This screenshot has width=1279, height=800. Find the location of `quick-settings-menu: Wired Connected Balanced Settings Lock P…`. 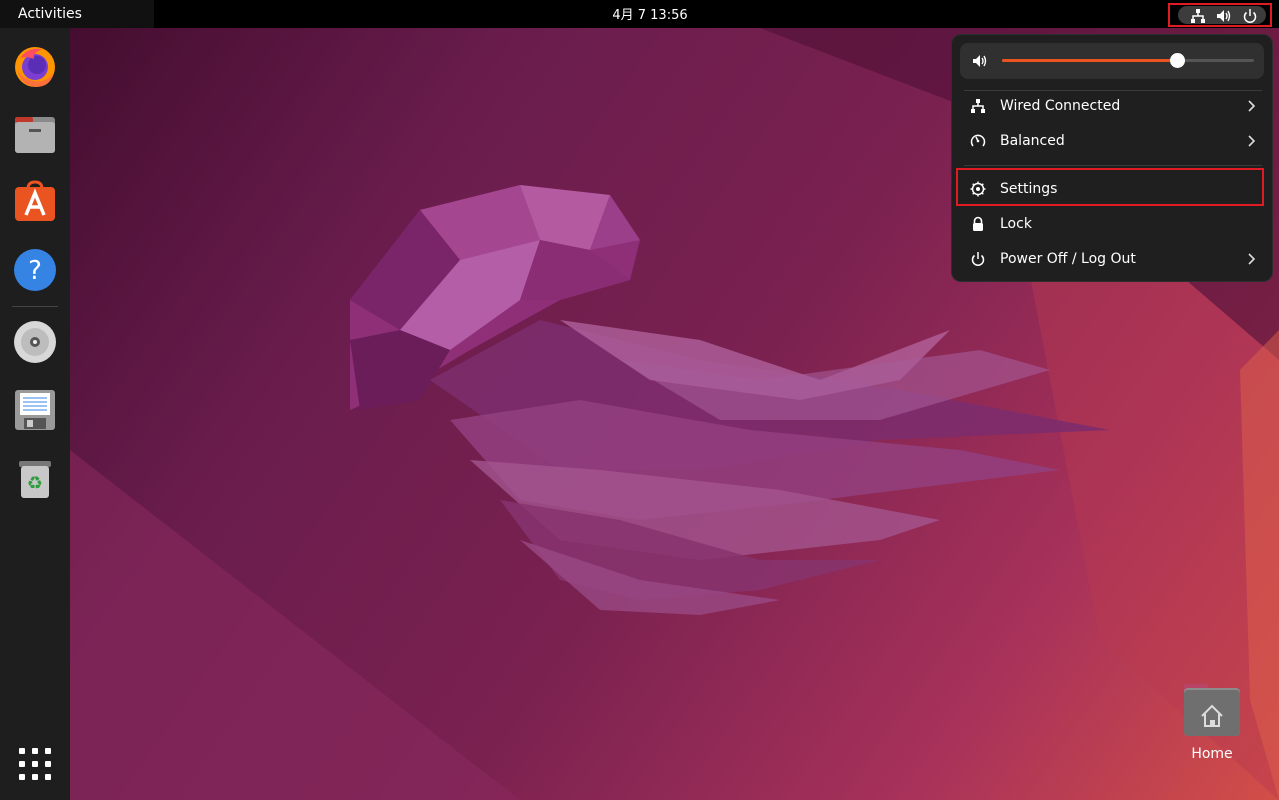

quick-settings-menu: Wired Connected Balanced Settings Lock P… is located at coordinates (1112, 158).